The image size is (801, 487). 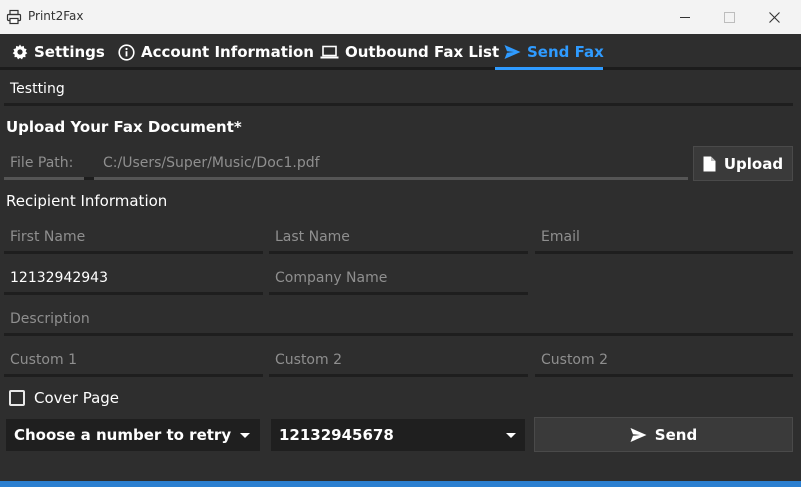 What do you see at coordinates (676, 434) in the screenshot?
I see `send-button-label: Send` at bounding box center [676, 434].